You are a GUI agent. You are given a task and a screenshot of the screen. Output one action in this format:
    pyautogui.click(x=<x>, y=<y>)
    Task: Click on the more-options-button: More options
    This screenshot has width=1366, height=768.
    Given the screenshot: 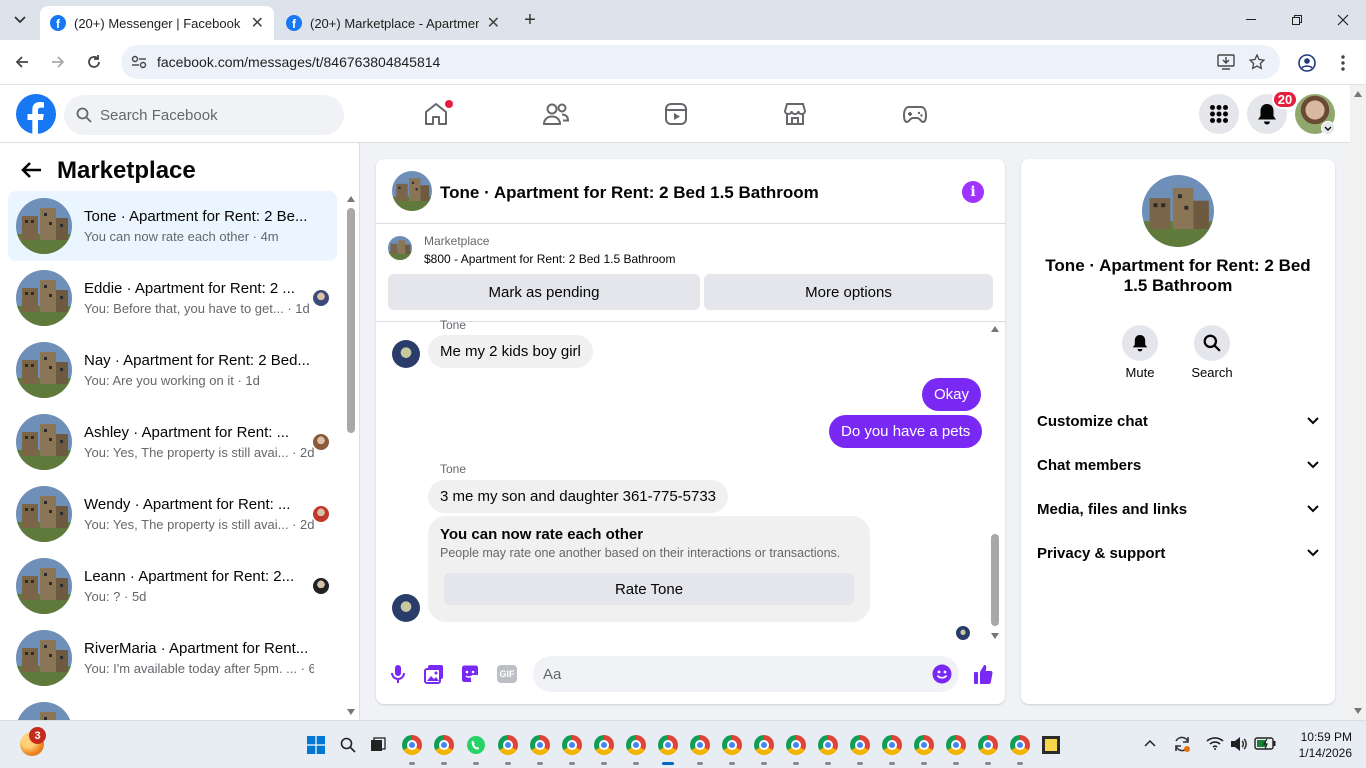 What is the action you would take?
    pyautogui.click(x=848, y=292)
    